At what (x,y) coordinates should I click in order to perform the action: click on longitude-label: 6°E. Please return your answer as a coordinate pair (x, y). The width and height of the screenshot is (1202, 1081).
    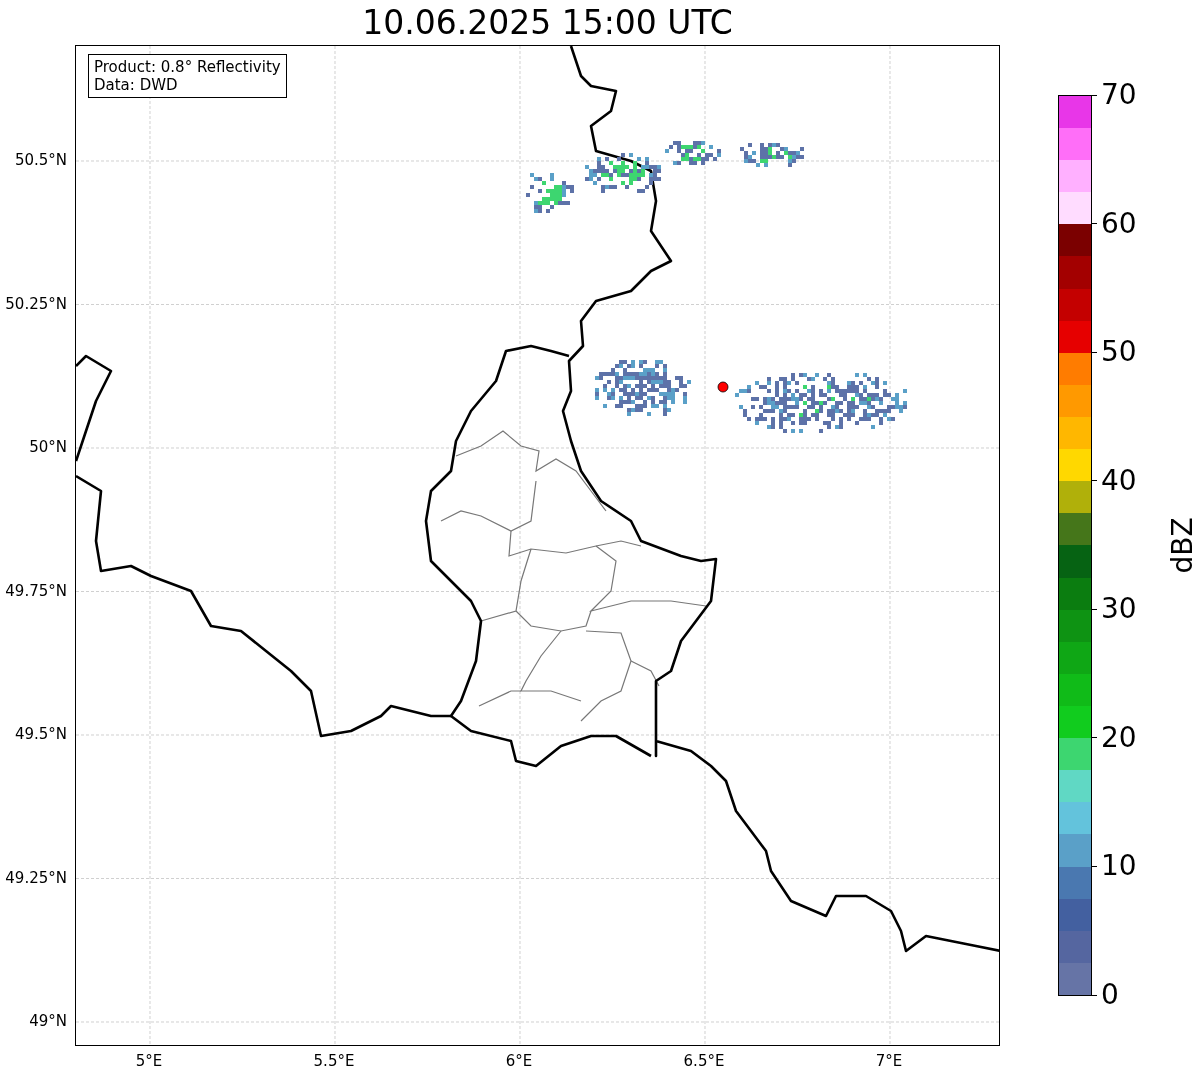
    Looking at the image, I should click on (519, 1061).